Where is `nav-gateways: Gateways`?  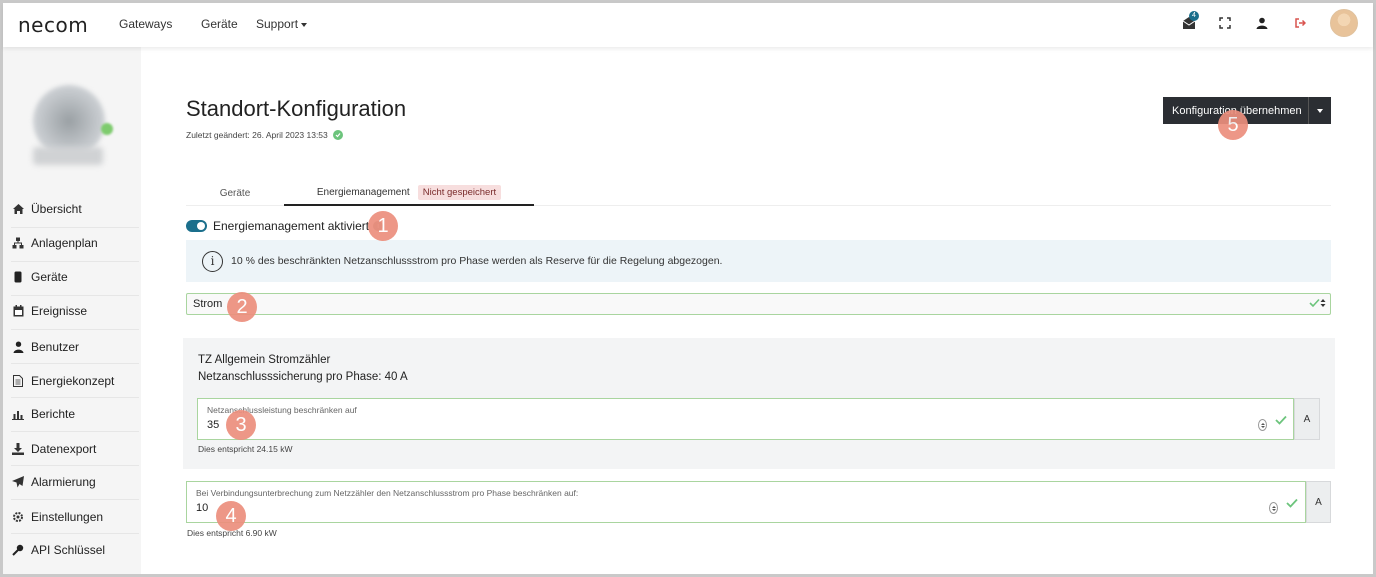
nav-gateways: Gateways is located at coordinates (145, 24).